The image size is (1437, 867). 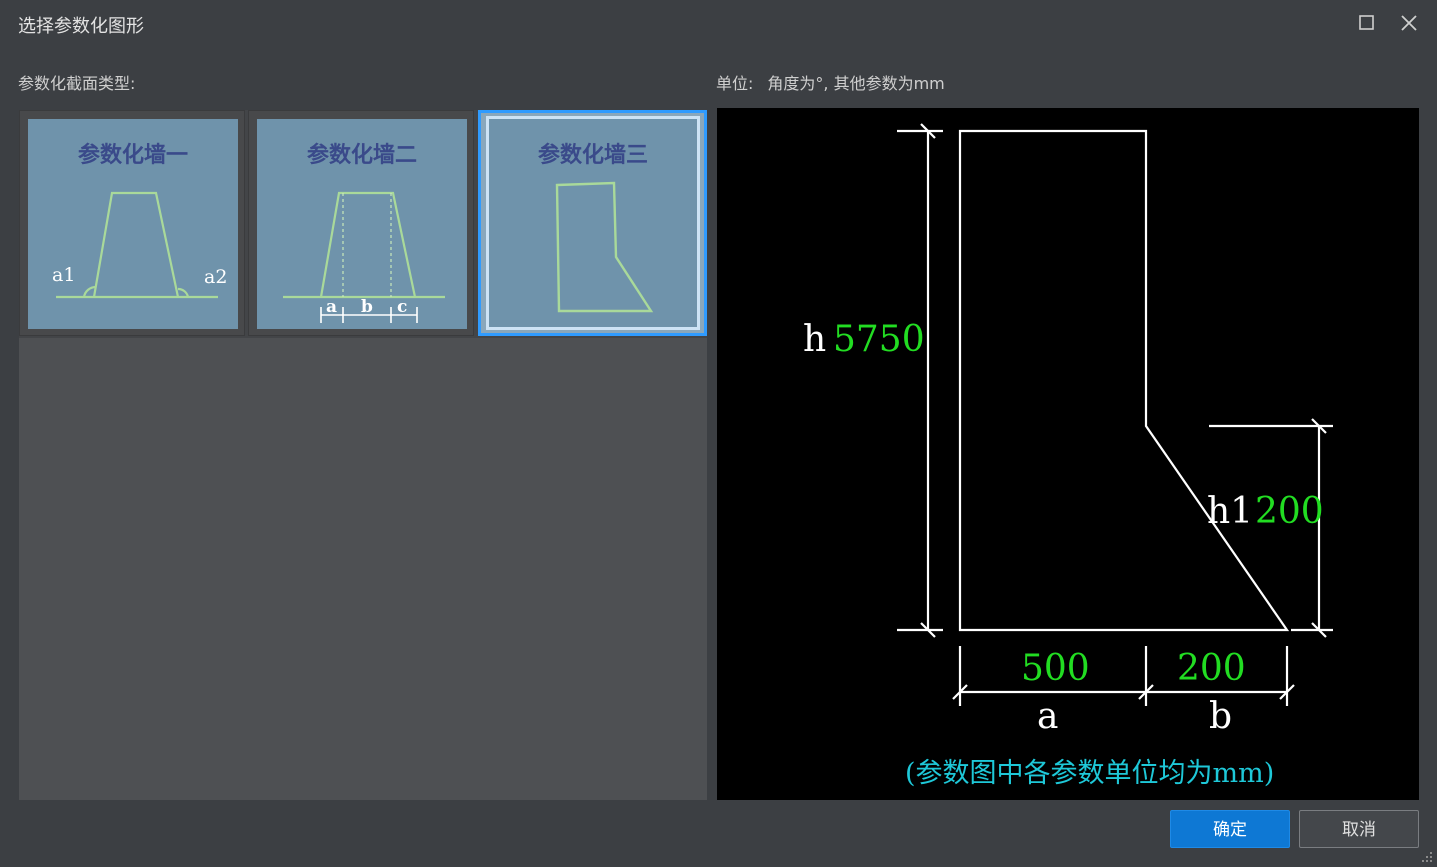 What do you see at coordinates (1289, 511) in the screenshot?
I see `h1-value: 200` at bounding box center [1289, 511].